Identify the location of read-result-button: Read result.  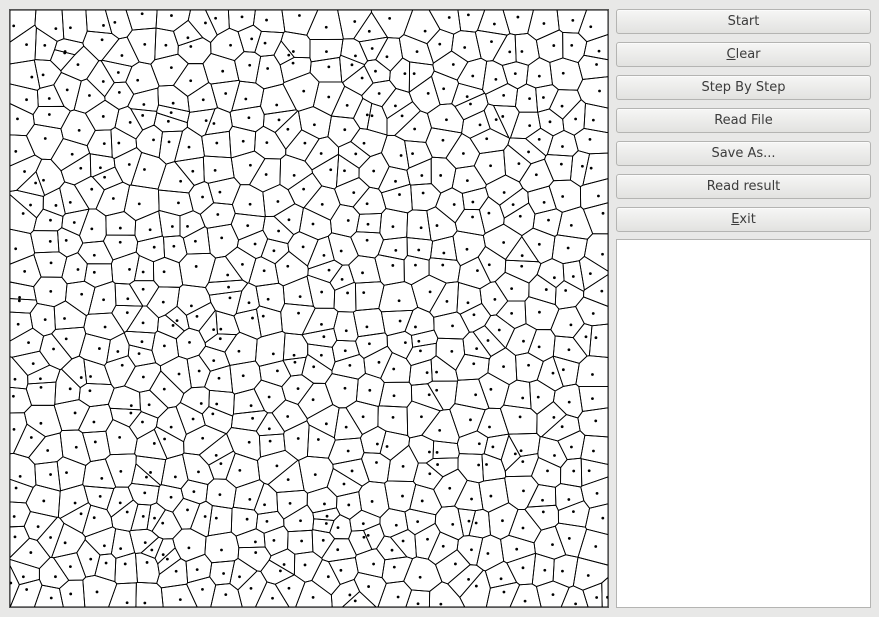
(743, 186).